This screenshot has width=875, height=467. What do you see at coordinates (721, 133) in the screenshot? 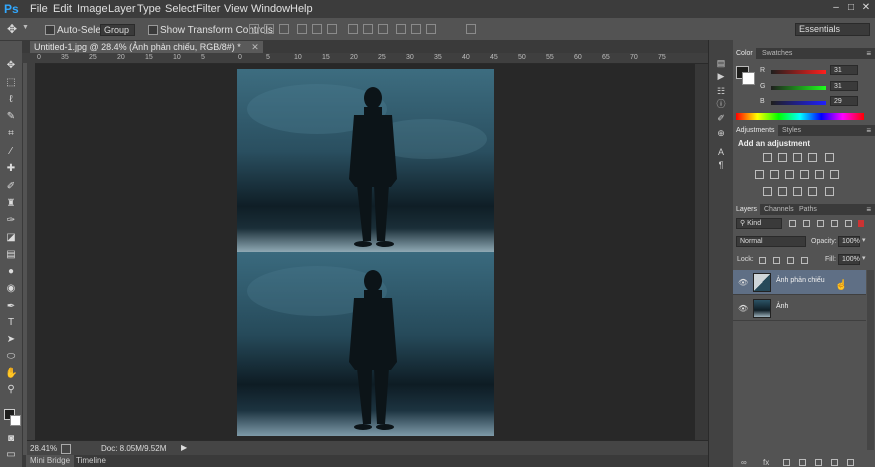
I see `clone-source-icon: ⊕` at bounding box center [721, 133].